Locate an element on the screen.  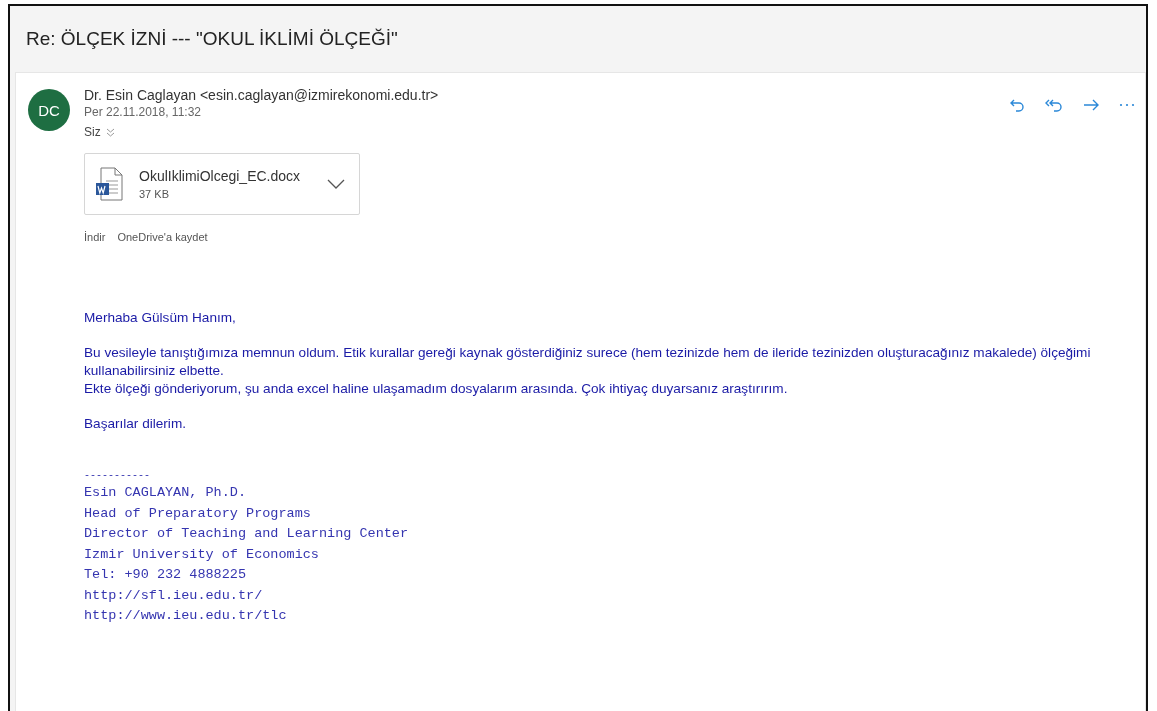
attachment-action-link: İndir is located at coordinates (95, 237).